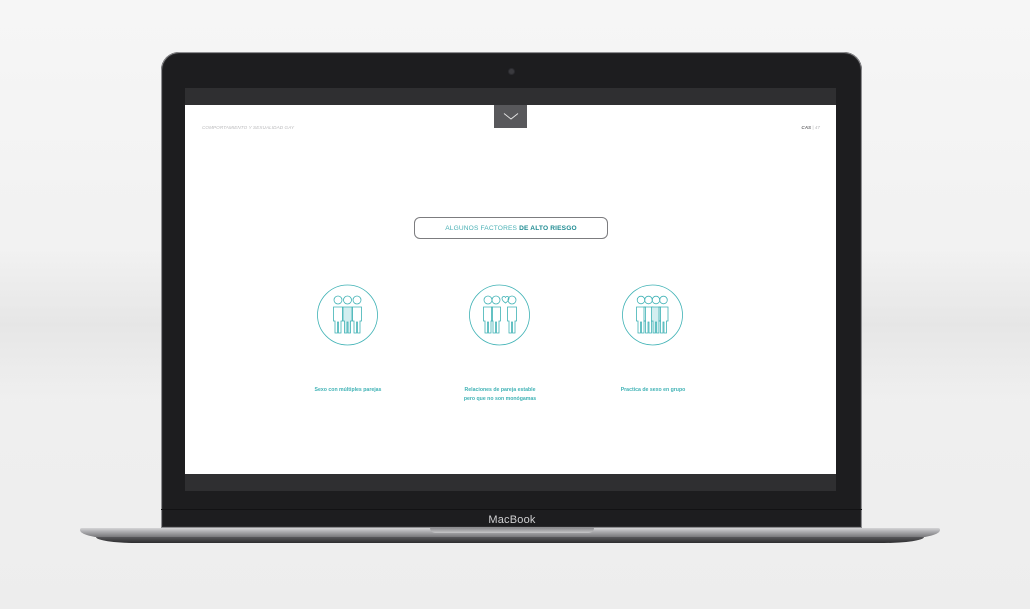  I want to click on lid-opening-notch, so click(512, 530).